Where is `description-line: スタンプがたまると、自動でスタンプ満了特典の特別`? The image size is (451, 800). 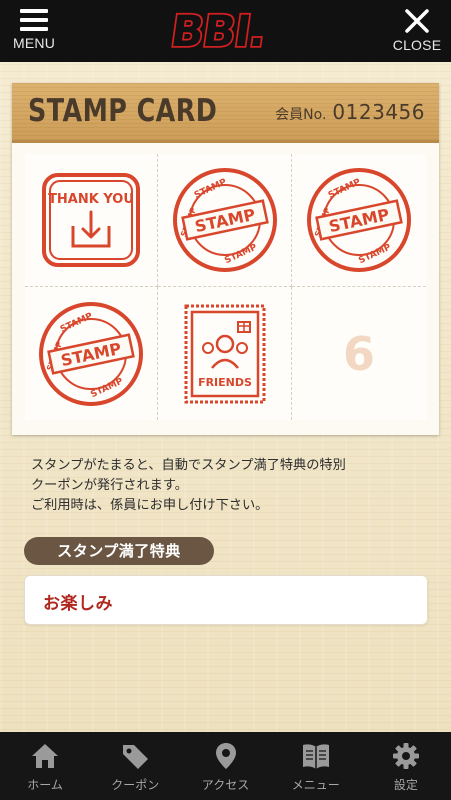
description-line: スタンプがたまると、自動でスタンプ満了特典の特別 is located at coordinates (188, 465).